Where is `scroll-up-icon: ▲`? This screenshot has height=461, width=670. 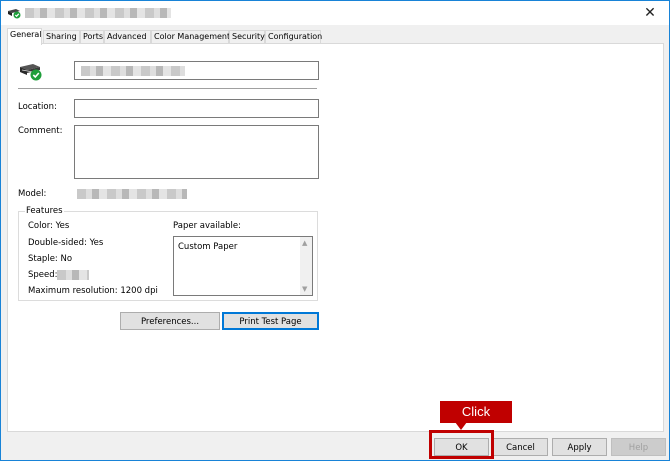
scroll-up-icon: ▲ is located at coordinates (304, 243).